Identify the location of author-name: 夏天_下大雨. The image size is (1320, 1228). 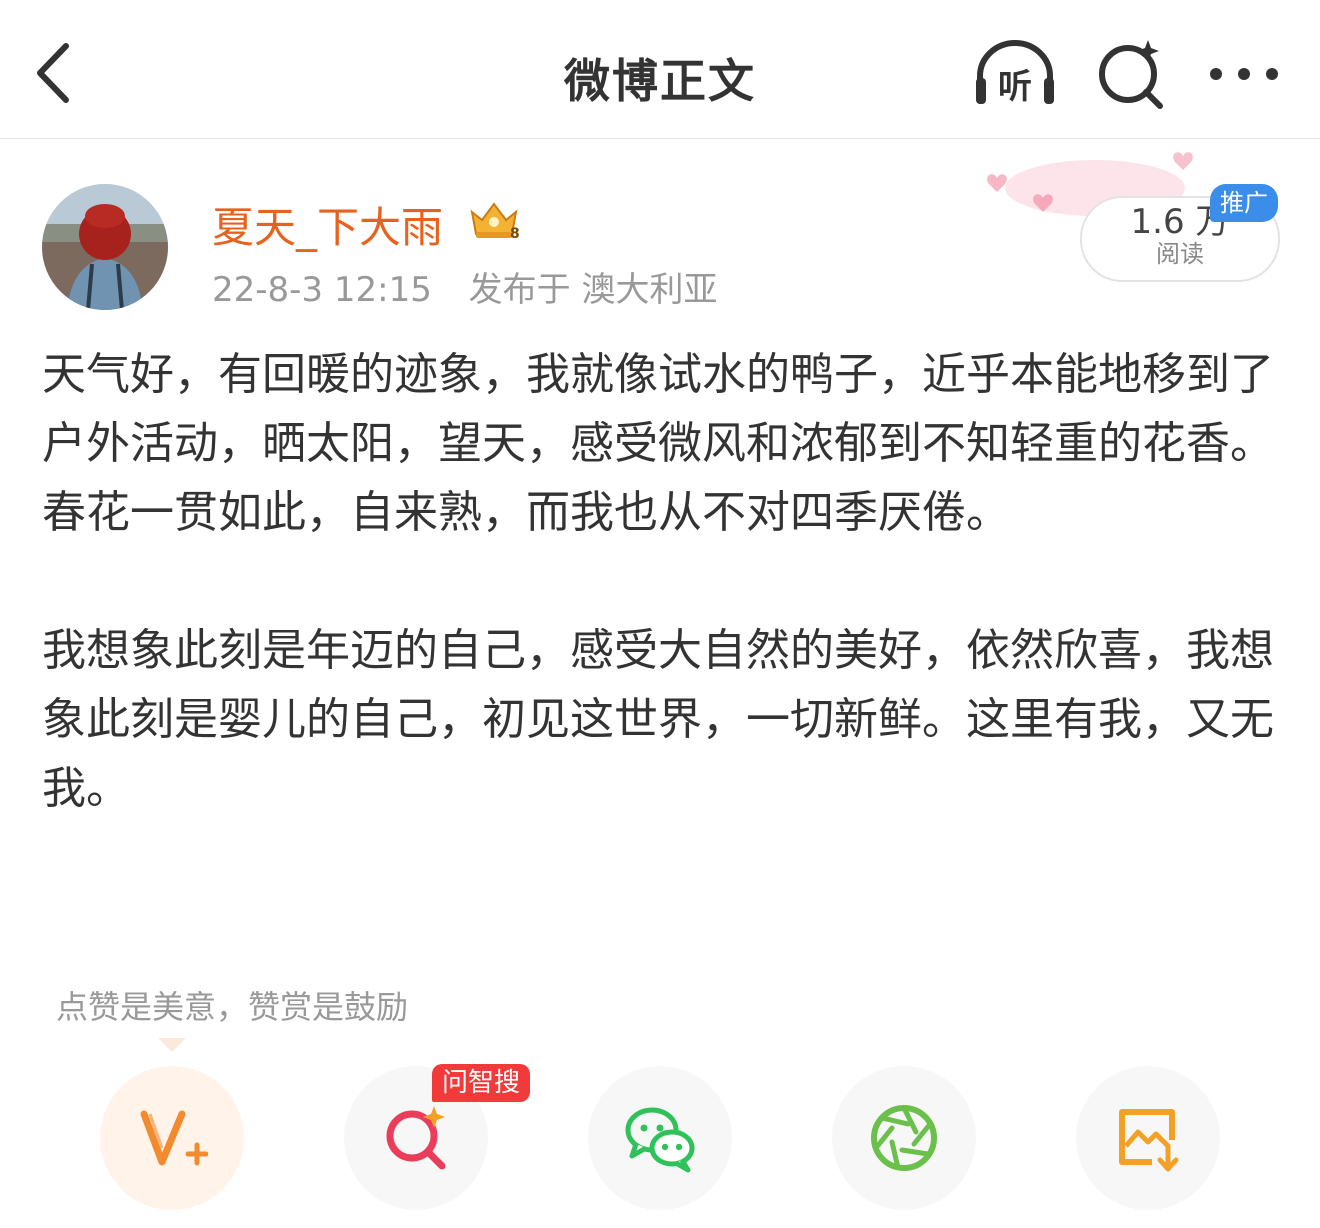
(327, 224).